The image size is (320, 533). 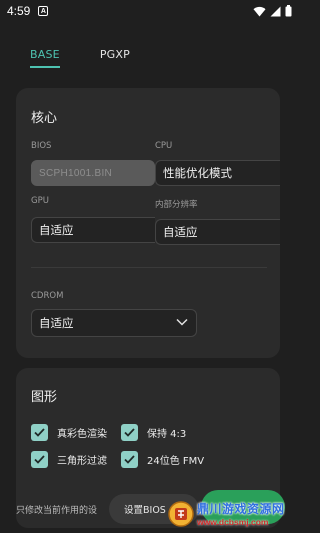 I want to click on resolution-label: 内部分辨率, so click(x=176, y=205).